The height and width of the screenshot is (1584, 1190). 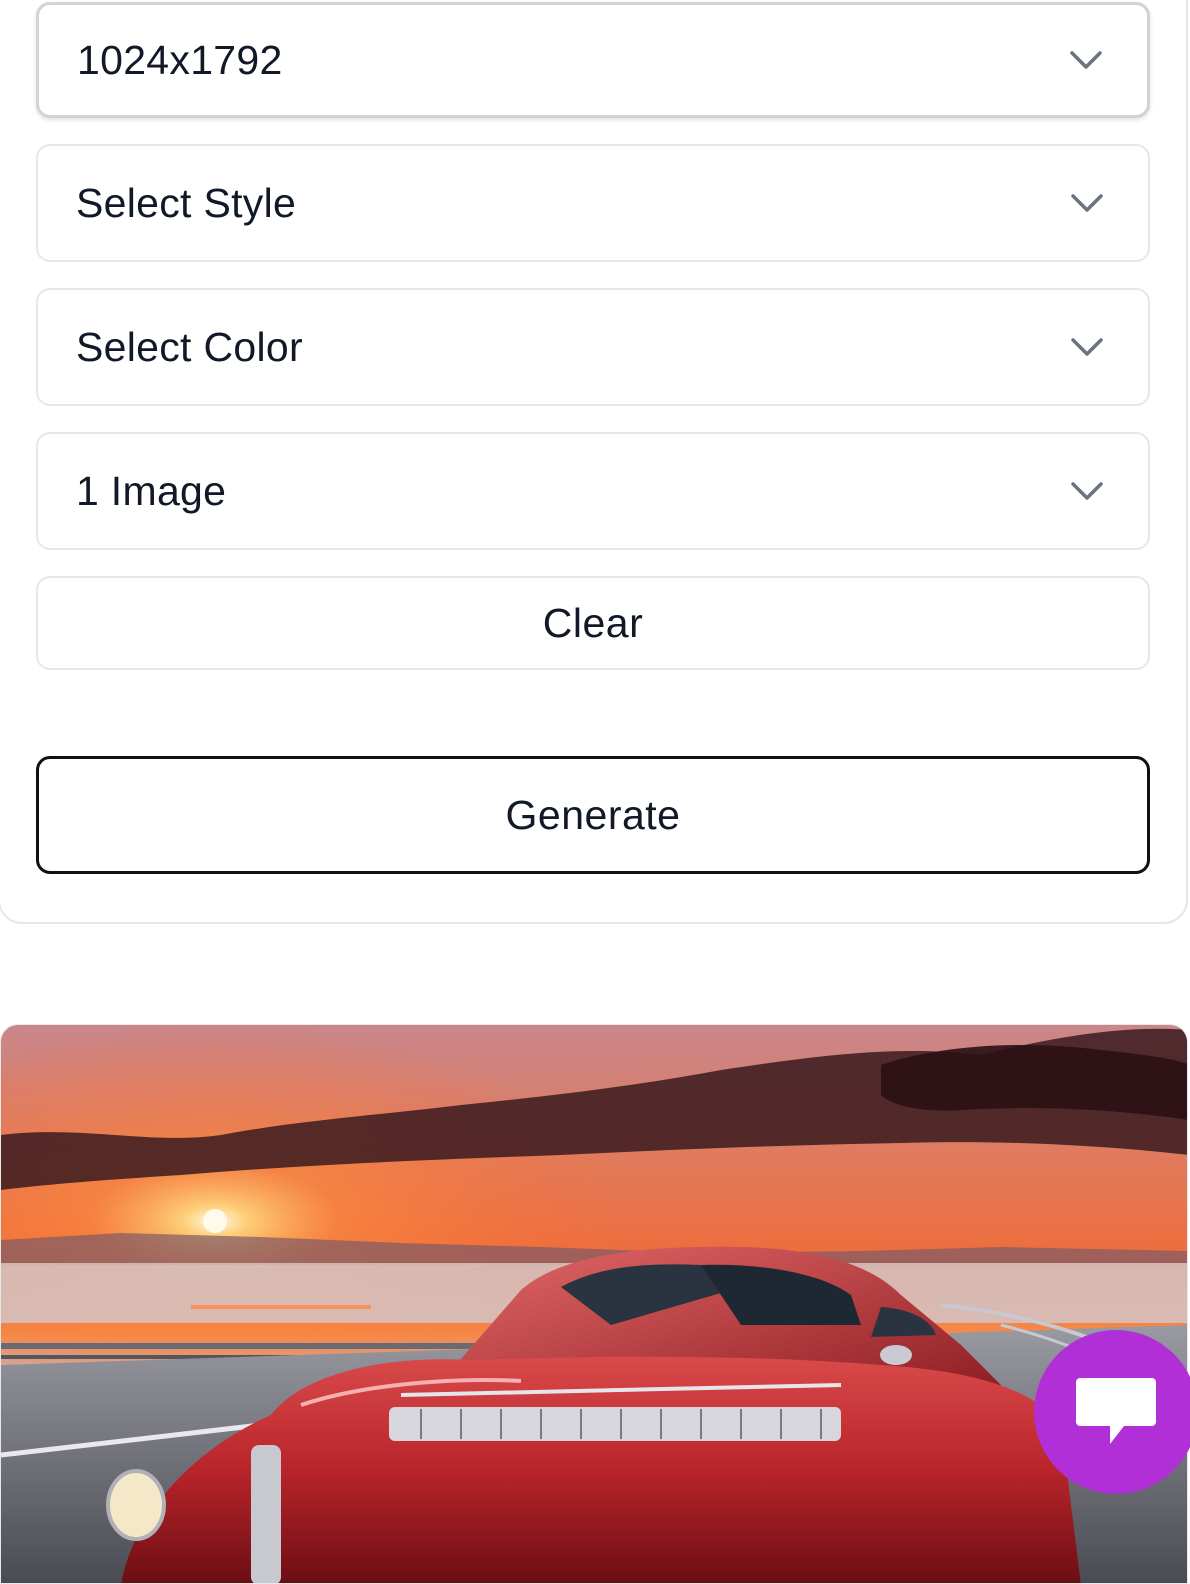 I want to click on image-count-select-value: 1 Image, so click(x=151, y=490).